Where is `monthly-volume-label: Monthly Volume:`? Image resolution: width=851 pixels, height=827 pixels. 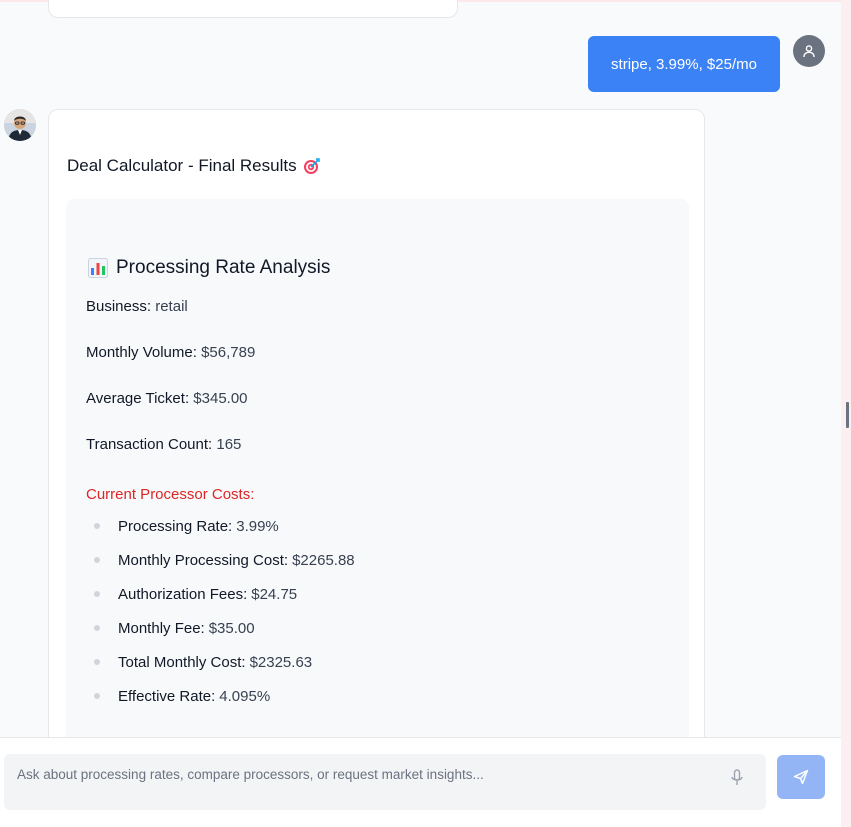 monthly-volume-label: Monthly Volume: is located at coordinates (141, 352).